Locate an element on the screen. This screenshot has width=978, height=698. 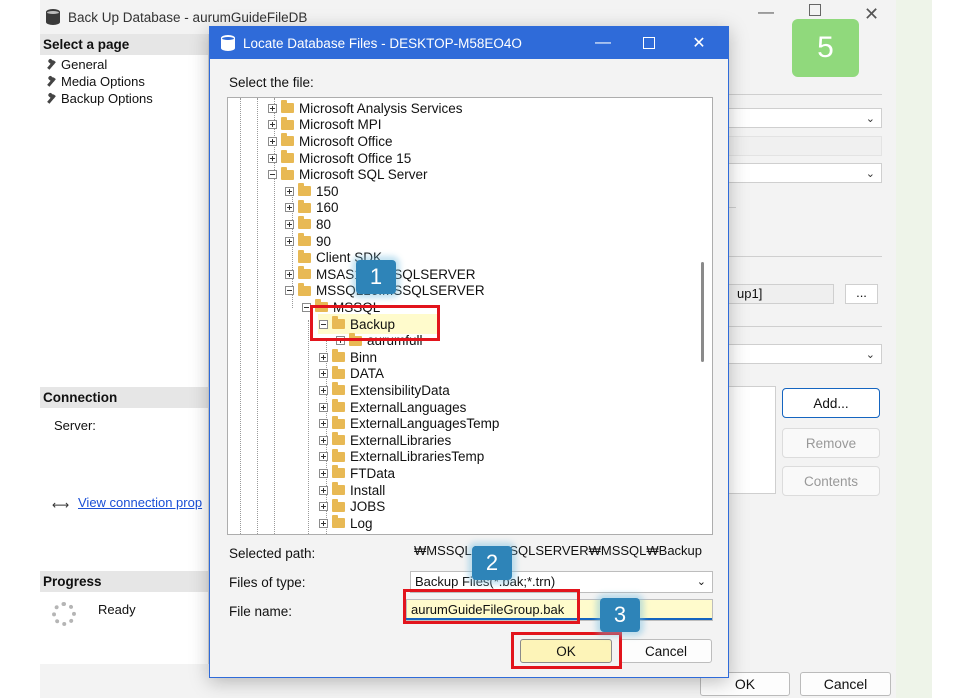
divider is located at coordinates (732, 207).